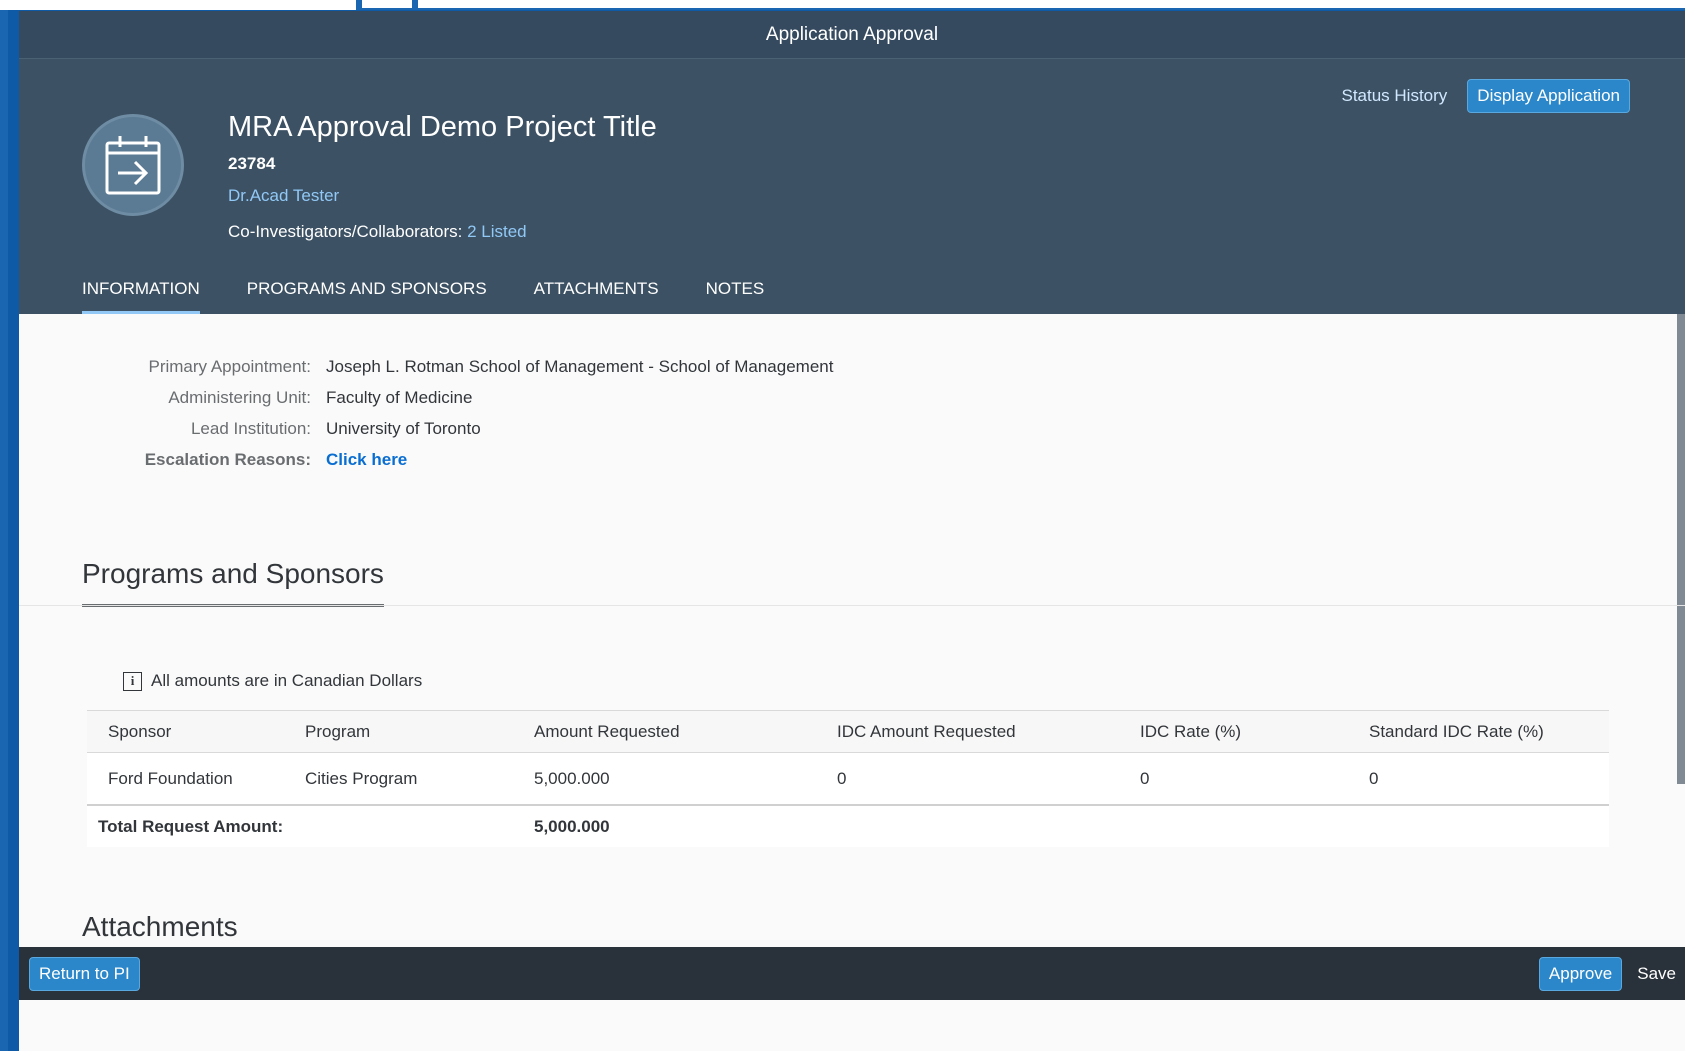 Image resolution: width=1685 pixels, height=1051 pixels. Describe the element at coordinates (132, 681) in the screenshot. I see `info-icon: i` at that location.